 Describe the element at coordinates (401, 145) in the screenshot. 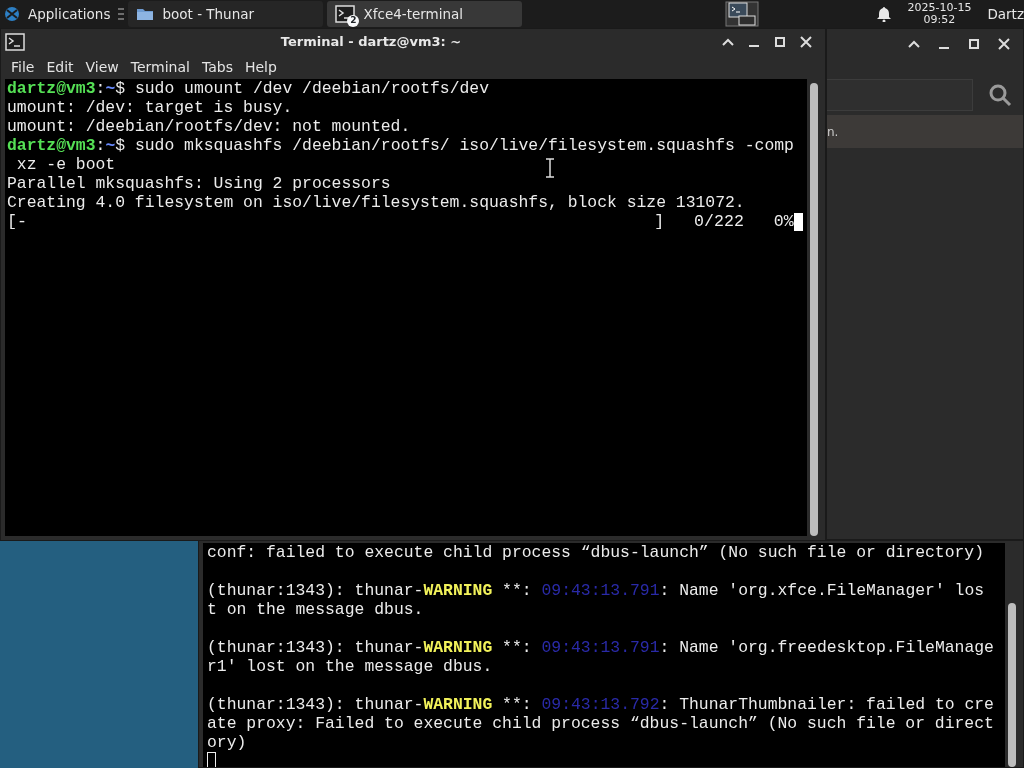

I see `terminal-line: dartz@vm3:~$ sudo mksquashfs /deebian/rootfs/ iso/live/filesystem.squashfs -comp` at that location.